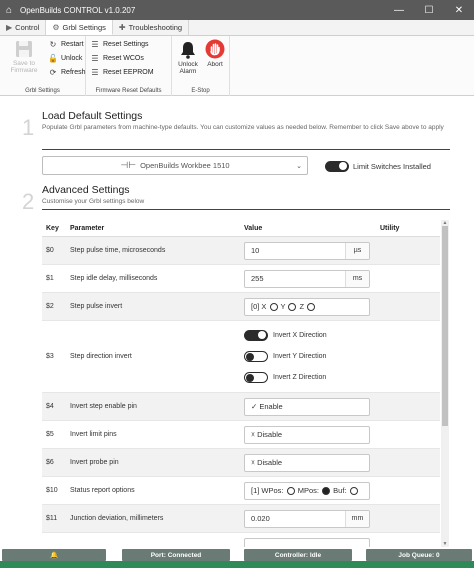 This screenshot has width=474, height=568. I want to click on value-input, so click(307, 542).